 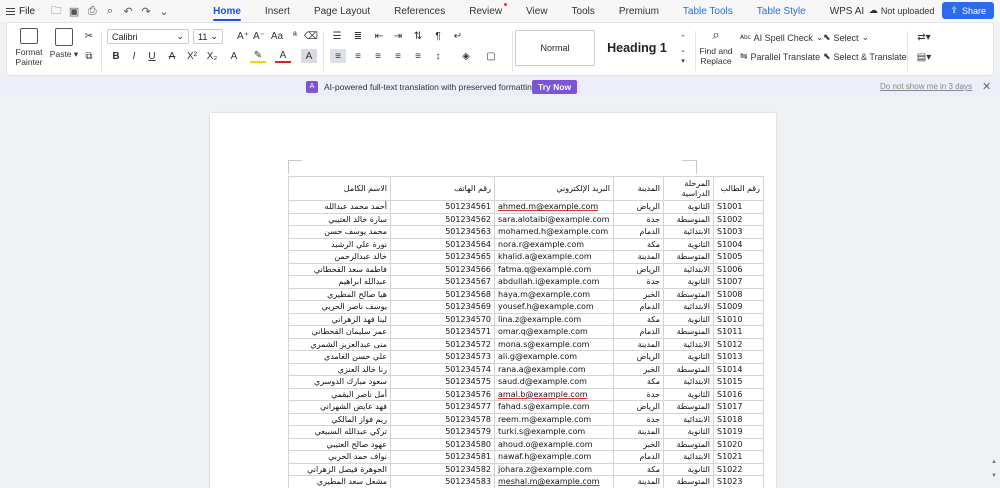 What do you see at coordinates (638, 444) in the screenshot?
I see `cell-city: الخبر` at bounding box center [638, 444].